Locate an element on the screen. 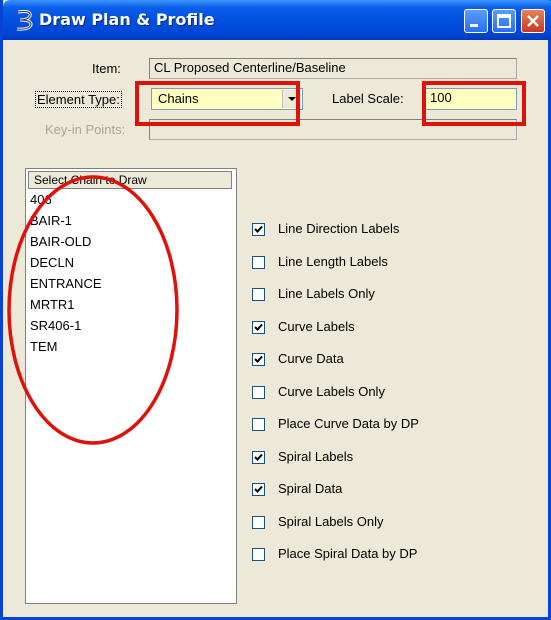 This screenshot has height=620, width=551. list-item: BAIR-OLD is located at coordinates (60, 242).